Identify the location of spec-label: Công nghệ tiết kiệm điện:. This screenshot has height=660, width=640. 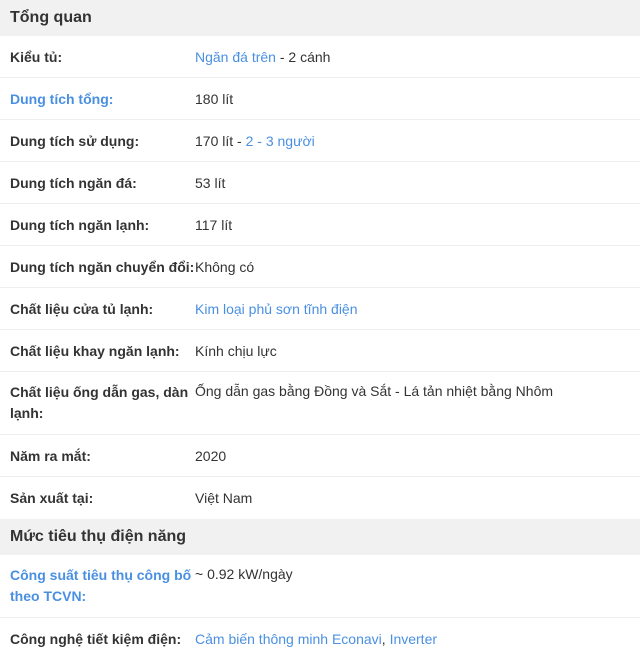
(96, 639).